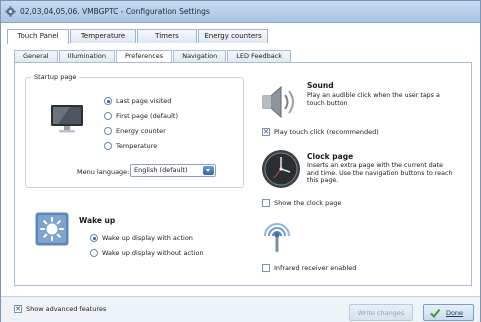 The width and height of the screenshot is (481, 322). Describe the element at coordinates (315, 268) in the screenshot. I see `checkbox-label: Infrared receiver enabled` at that location.